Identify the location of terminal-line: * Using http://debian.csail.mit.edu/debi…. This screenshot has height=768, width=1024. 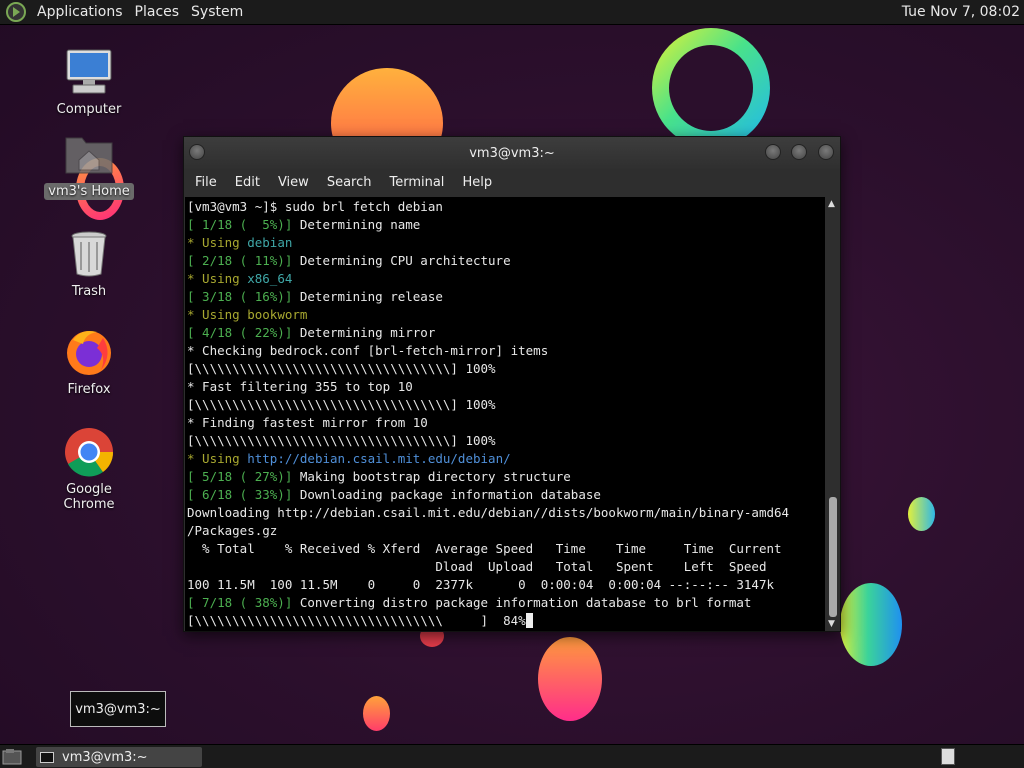
(349, 458).